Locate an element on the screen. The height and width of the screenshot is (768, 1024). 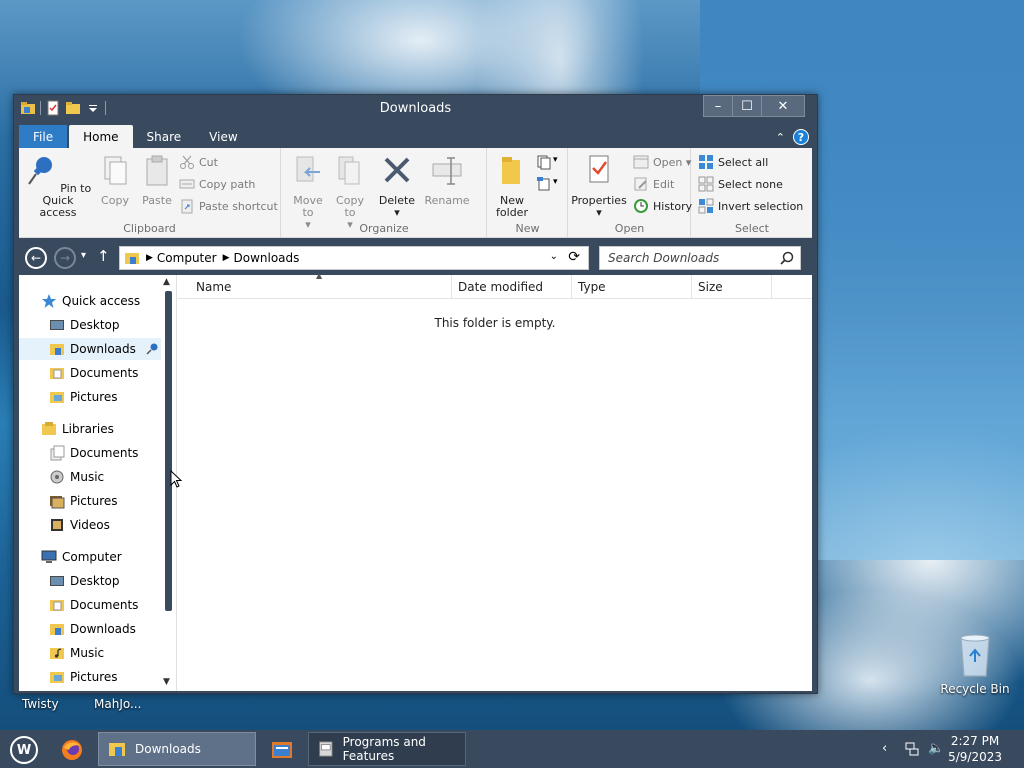
nav-lib-music: Music is located at coordinates (112, 477).